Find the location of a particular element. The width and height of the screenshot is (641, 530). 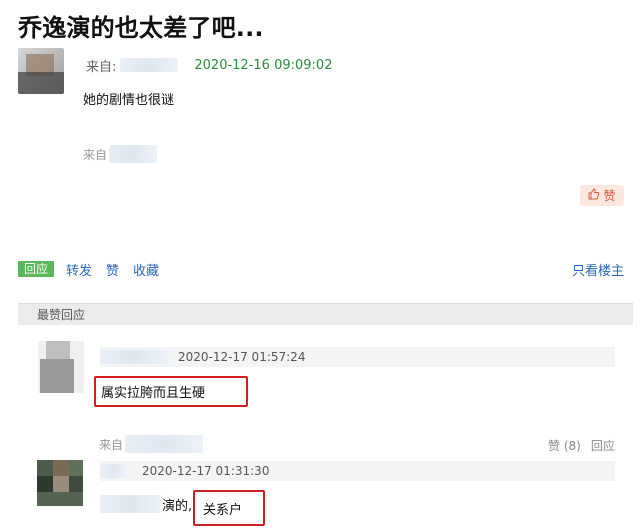

post-body: 她的剧情也很谜 is located at coordinates (129, 100).